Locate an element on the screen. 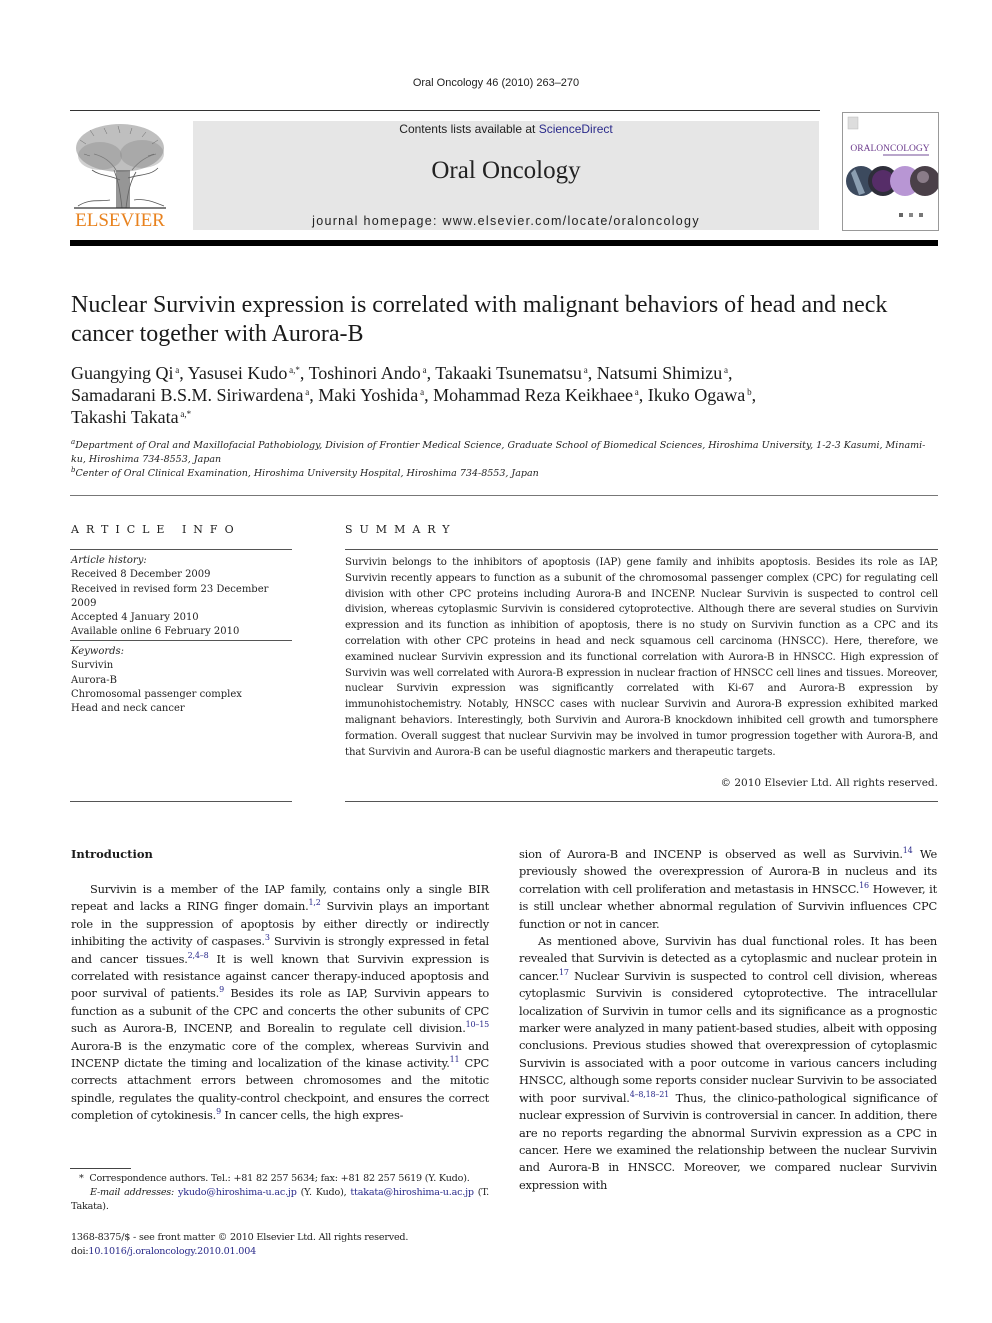  article-history-label: Article history: is located at coordinates (109, 560).